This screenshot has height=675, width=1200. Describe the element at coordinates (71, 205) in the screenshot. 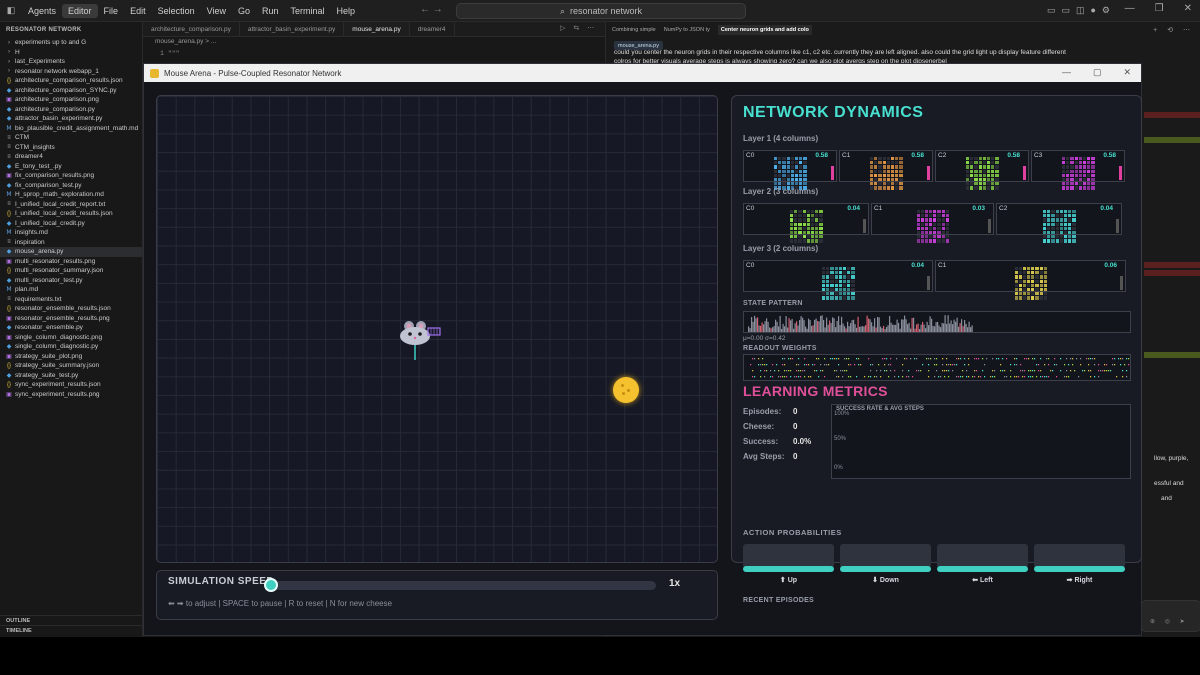

I see `file-item: ≡ I_unified_local_credit_report.txt` at that location.